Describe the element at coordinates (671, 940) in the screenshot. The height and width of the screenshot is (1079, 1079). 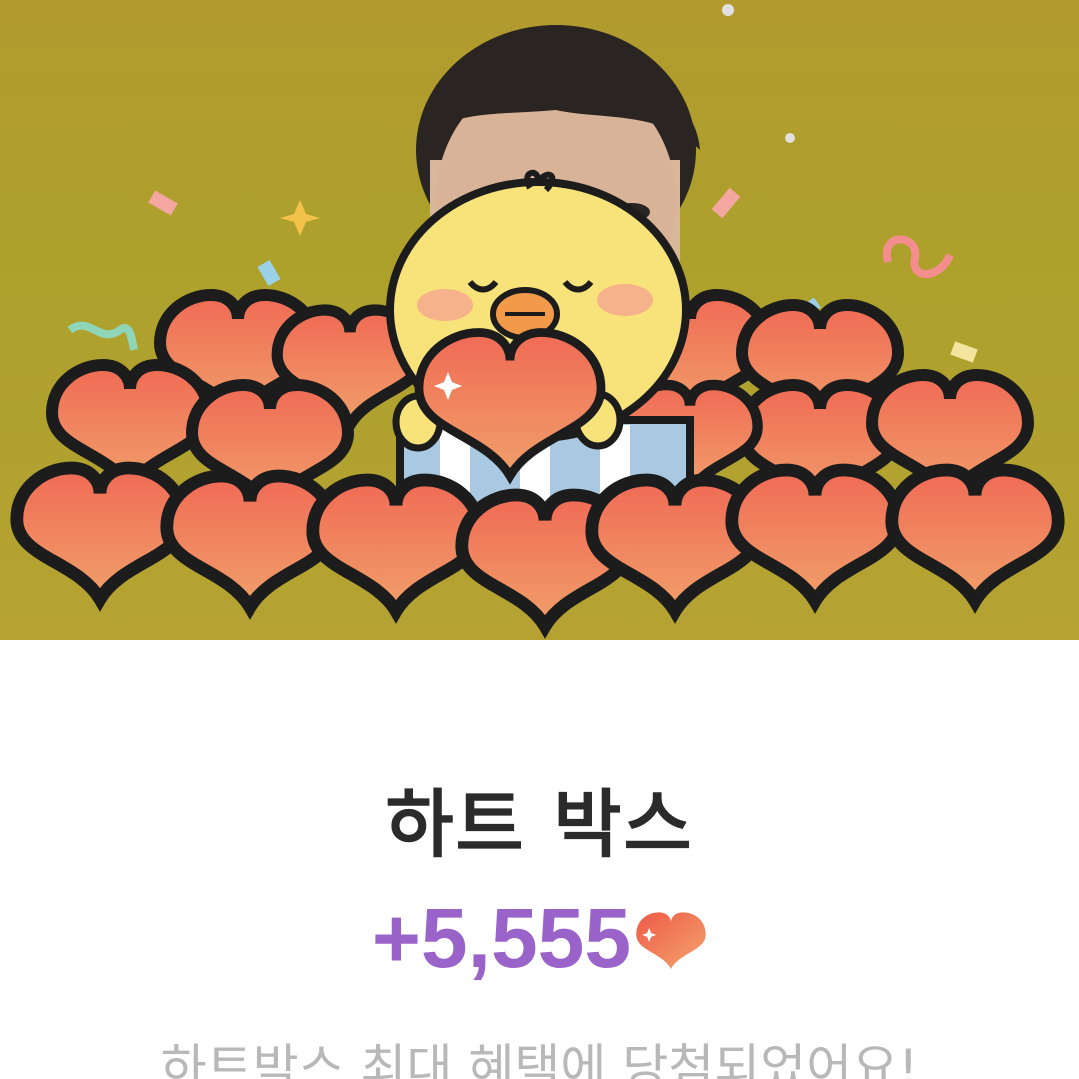
I see `heart-icon` at that location.